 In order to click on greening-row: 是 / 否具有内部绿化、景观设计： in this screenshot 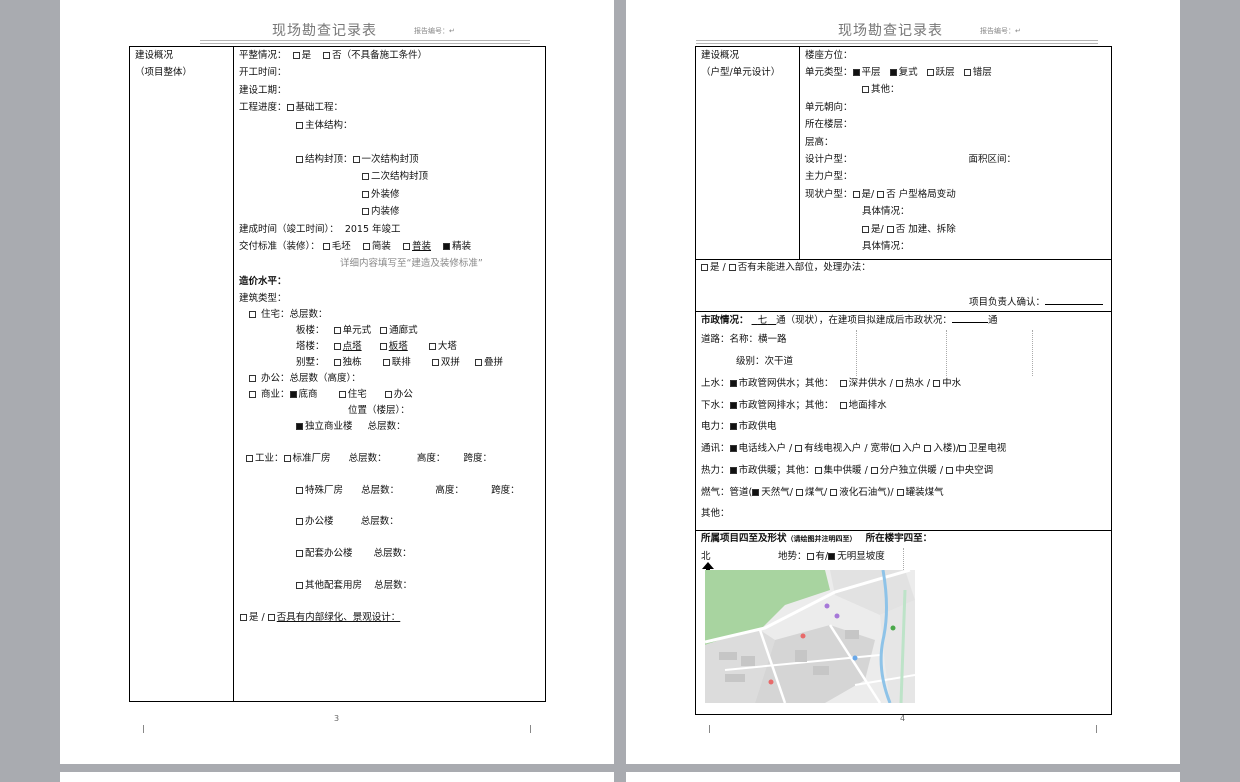, I will do `click(320, 618)`.